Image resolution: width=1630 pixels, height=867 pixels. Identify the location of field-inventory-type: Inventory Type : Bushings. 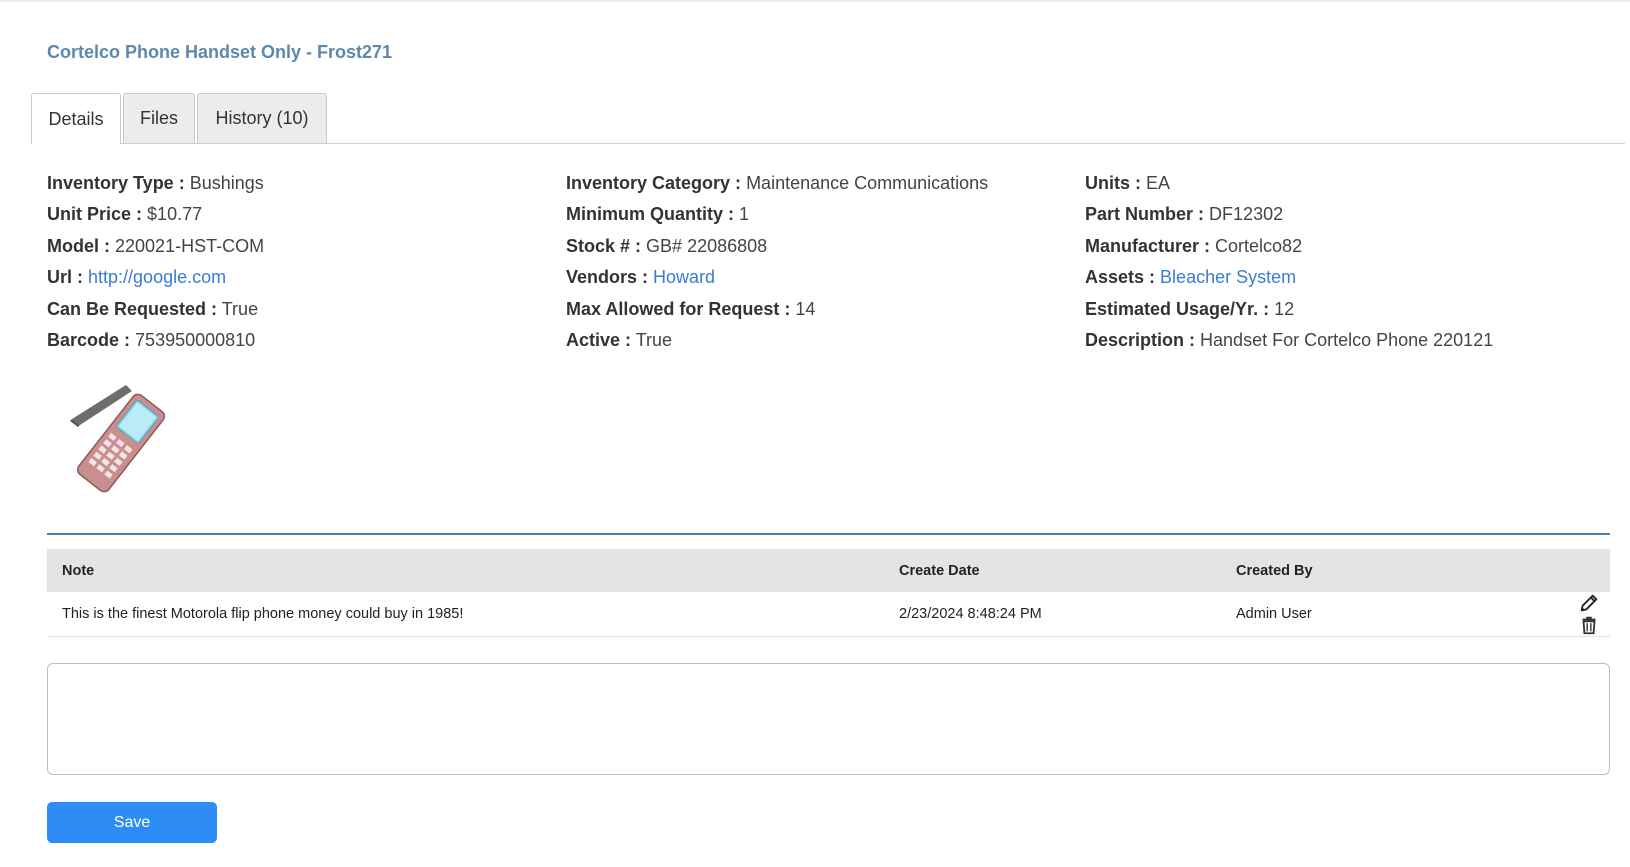
(155, 186).